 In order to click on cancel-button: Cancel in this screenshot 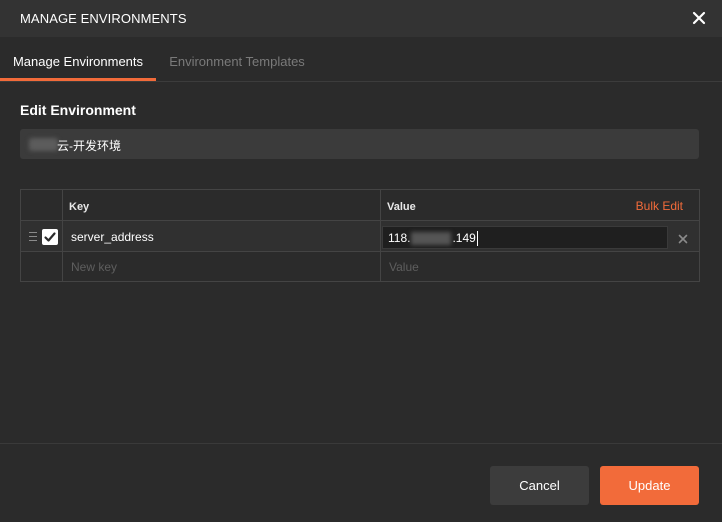, I will do `click(539, 485)`.